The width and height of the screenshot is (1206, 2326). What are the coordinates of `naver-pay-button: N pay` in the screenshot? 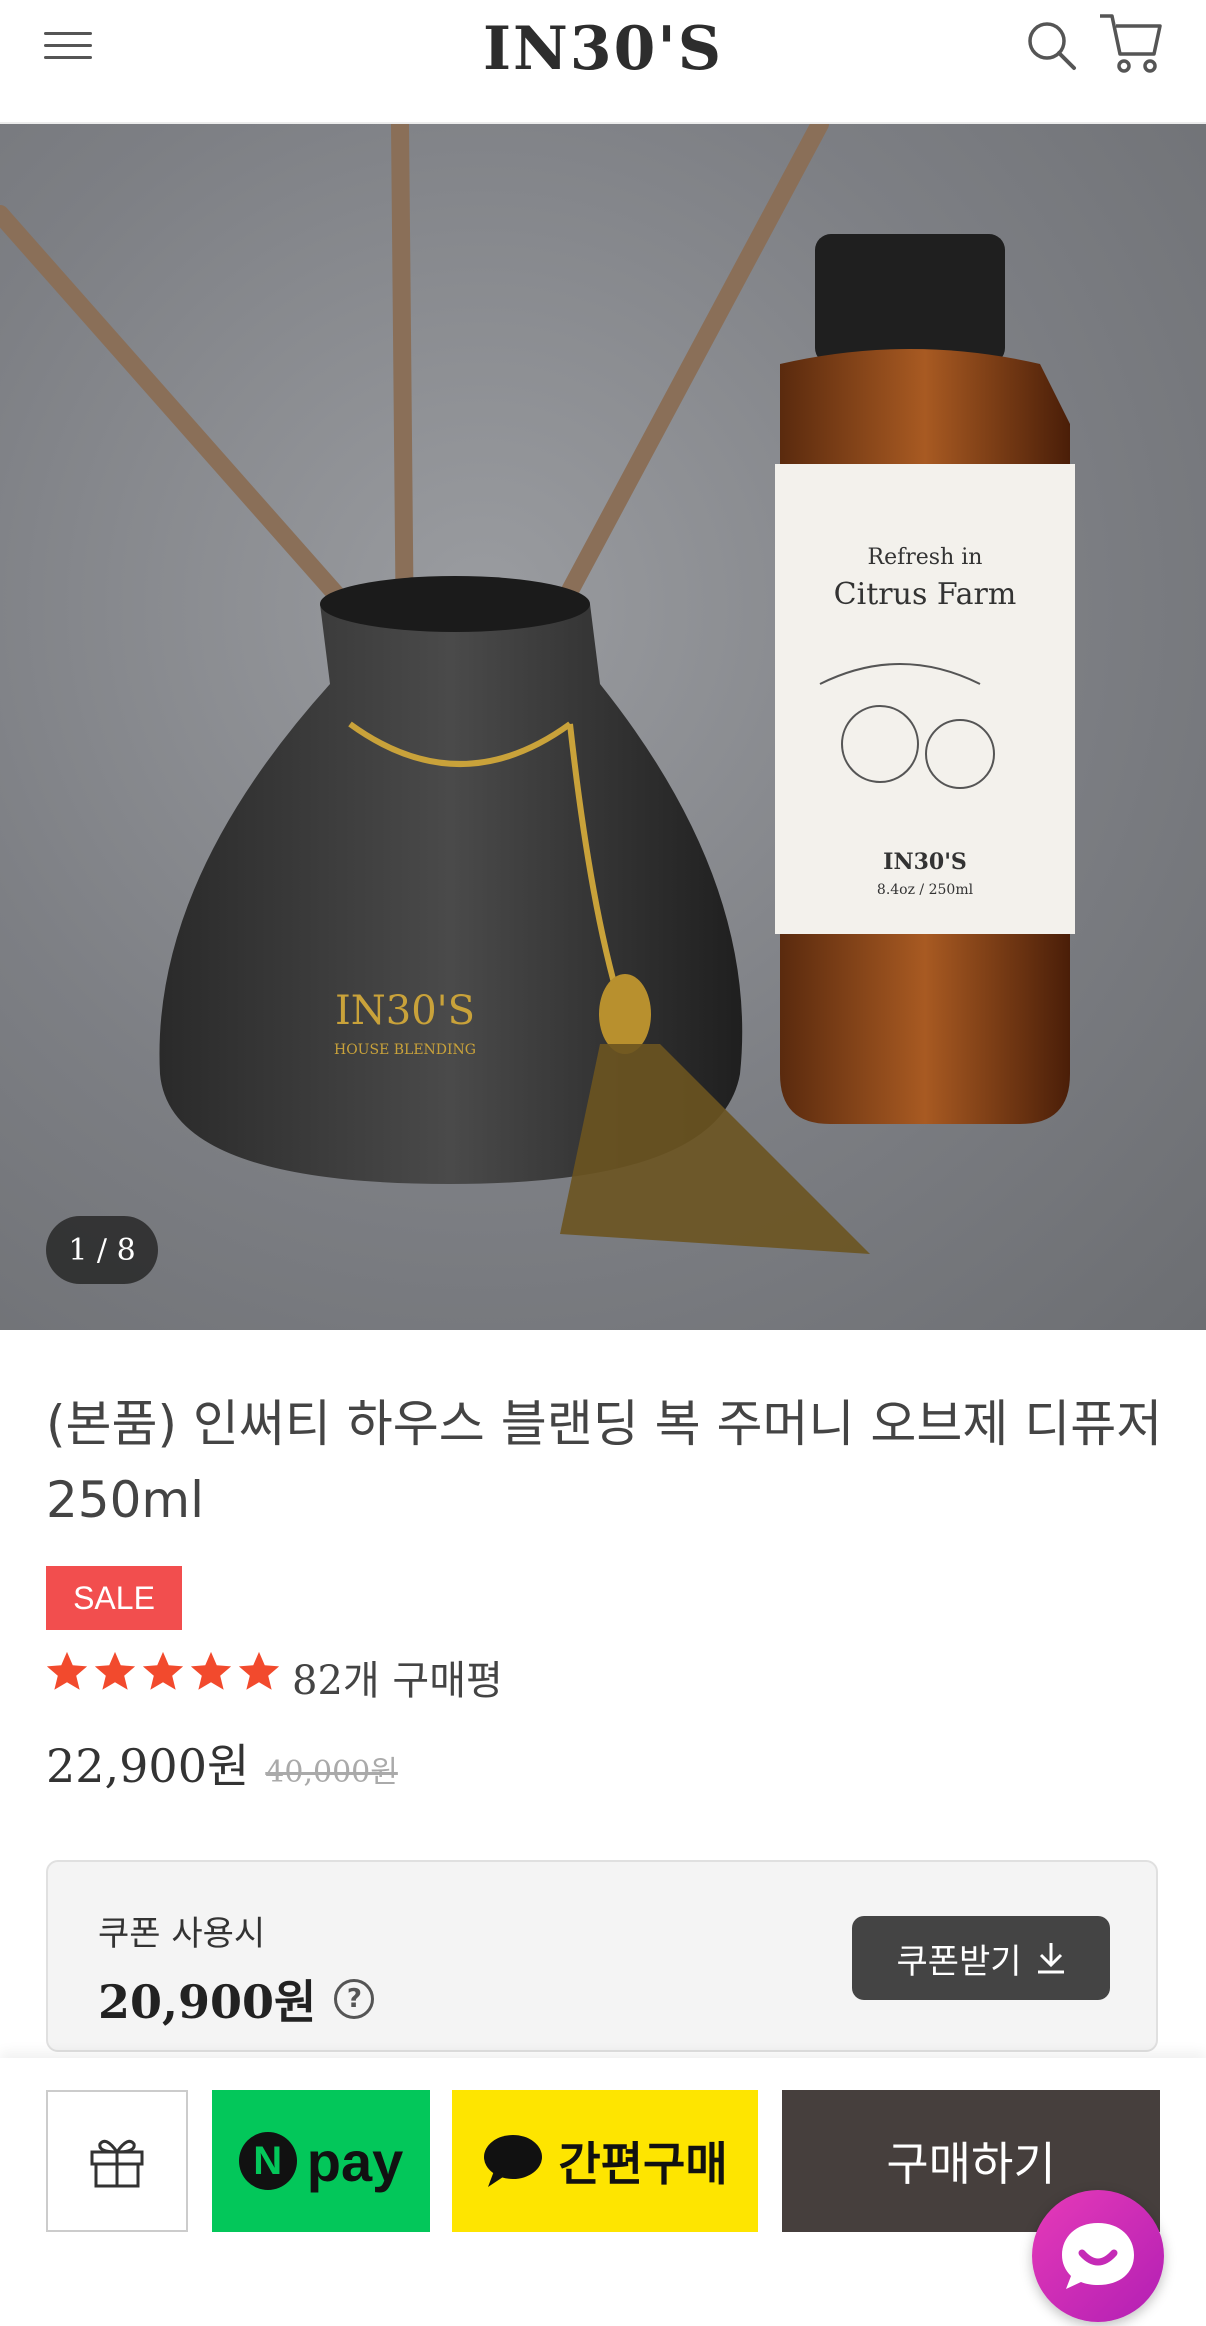 It's located at (321, 2161).